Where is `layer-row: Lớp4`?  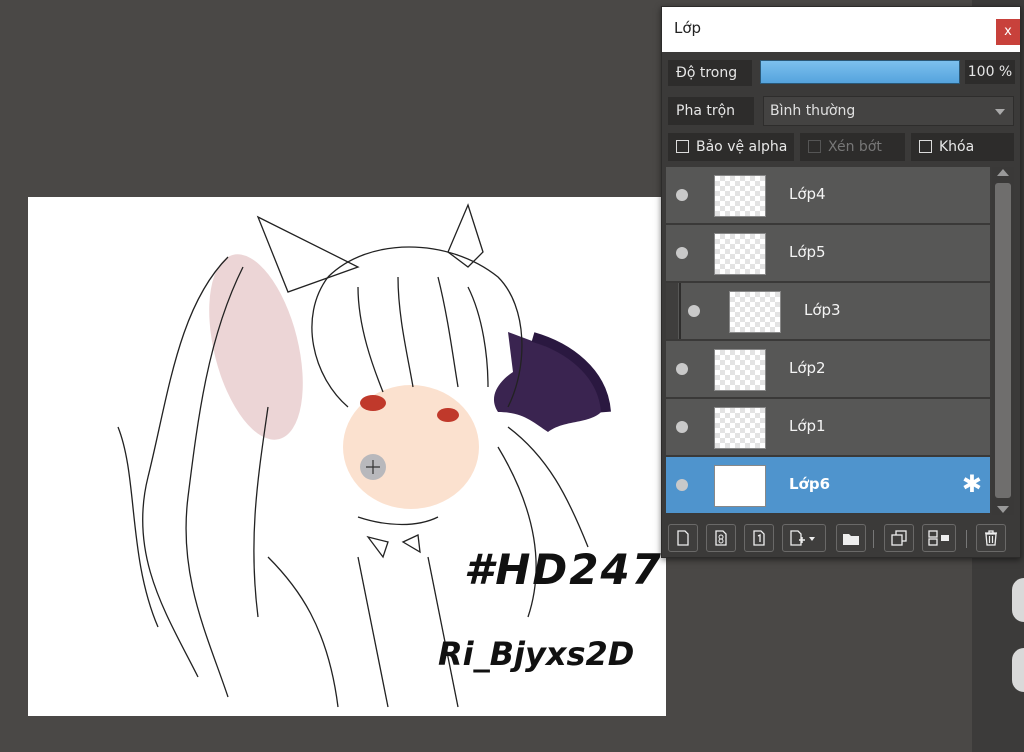 layer-row: Lớp4 is located at coordinates (828, 195).